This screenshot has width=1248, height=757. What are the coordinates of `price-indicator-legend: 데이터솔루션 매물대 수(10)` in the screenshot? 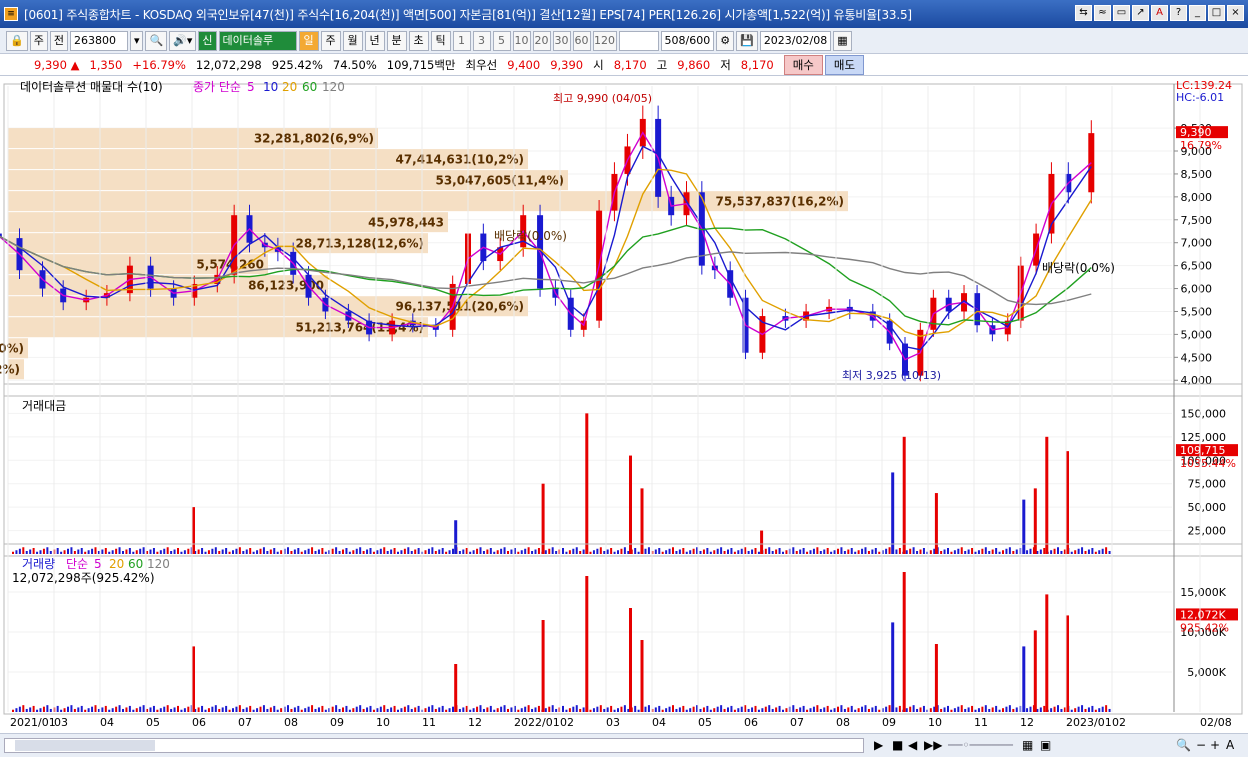 It's located at (91, 87).